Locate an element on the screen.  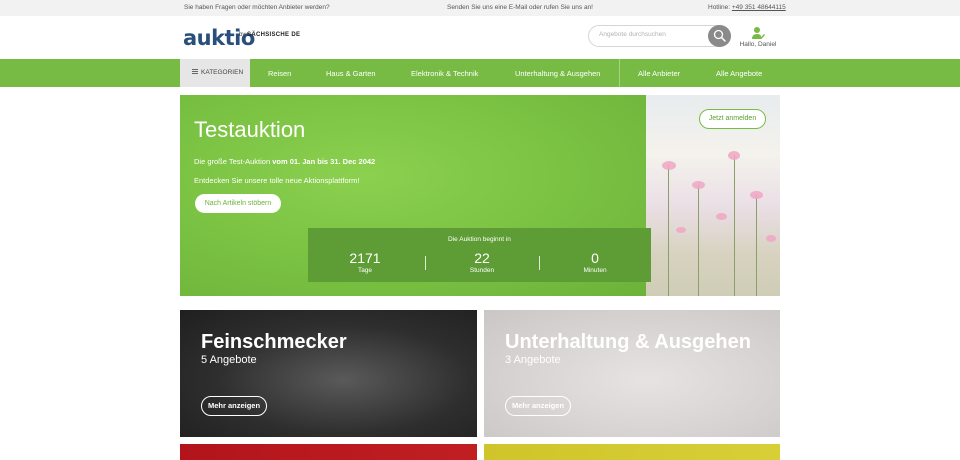
signin-button: Jetzt anmelden is located at coordinates (732, 119).